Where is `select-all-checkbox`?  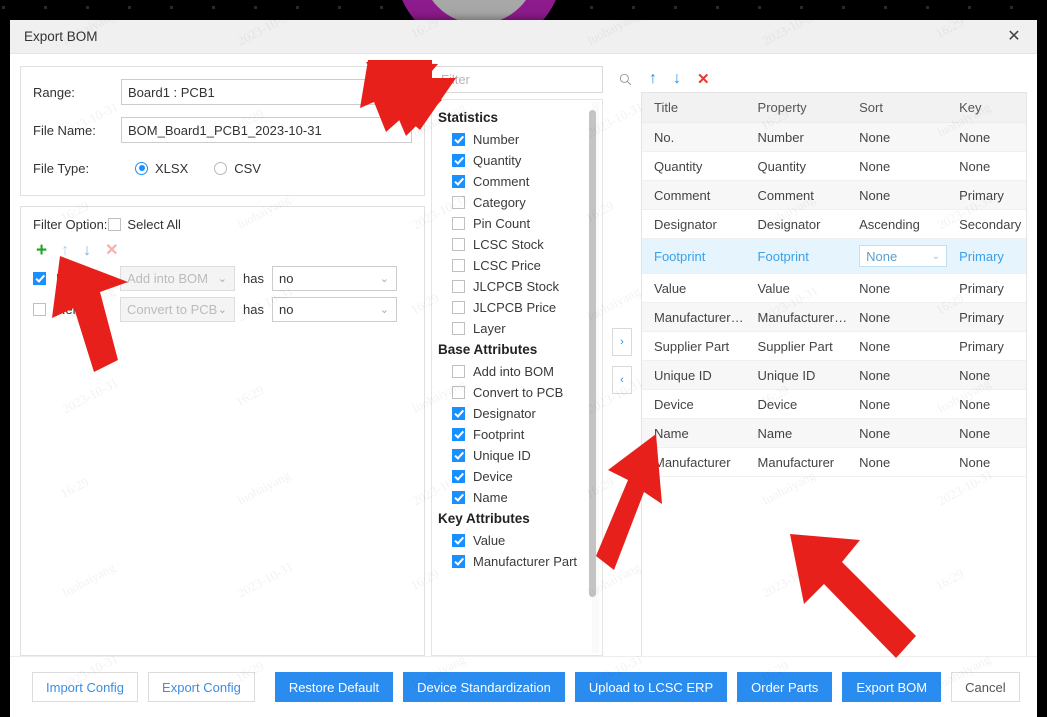
select-all-checkbox is located at coordinates (115, 224).